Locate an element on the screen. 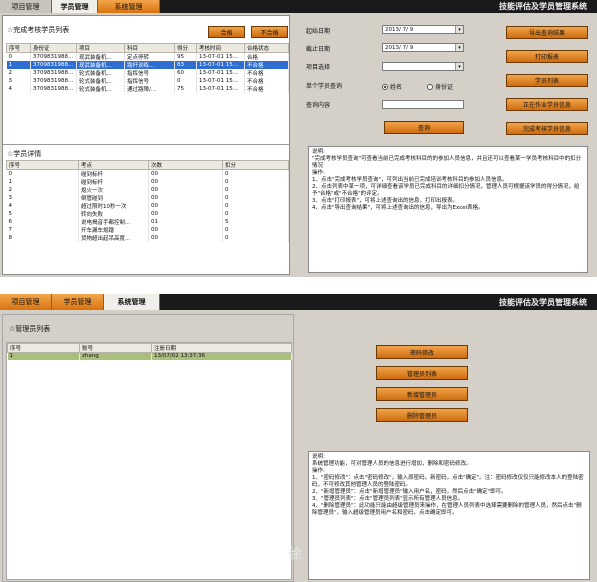  column-header: 账号 is located at coordinates (115, 348).